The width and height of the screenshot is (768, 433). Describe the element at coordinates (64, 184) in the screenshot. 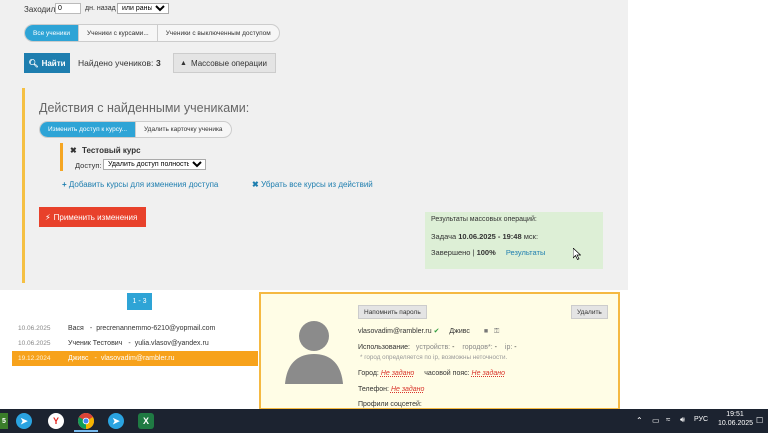

I see `plus-icon: +` at that location.